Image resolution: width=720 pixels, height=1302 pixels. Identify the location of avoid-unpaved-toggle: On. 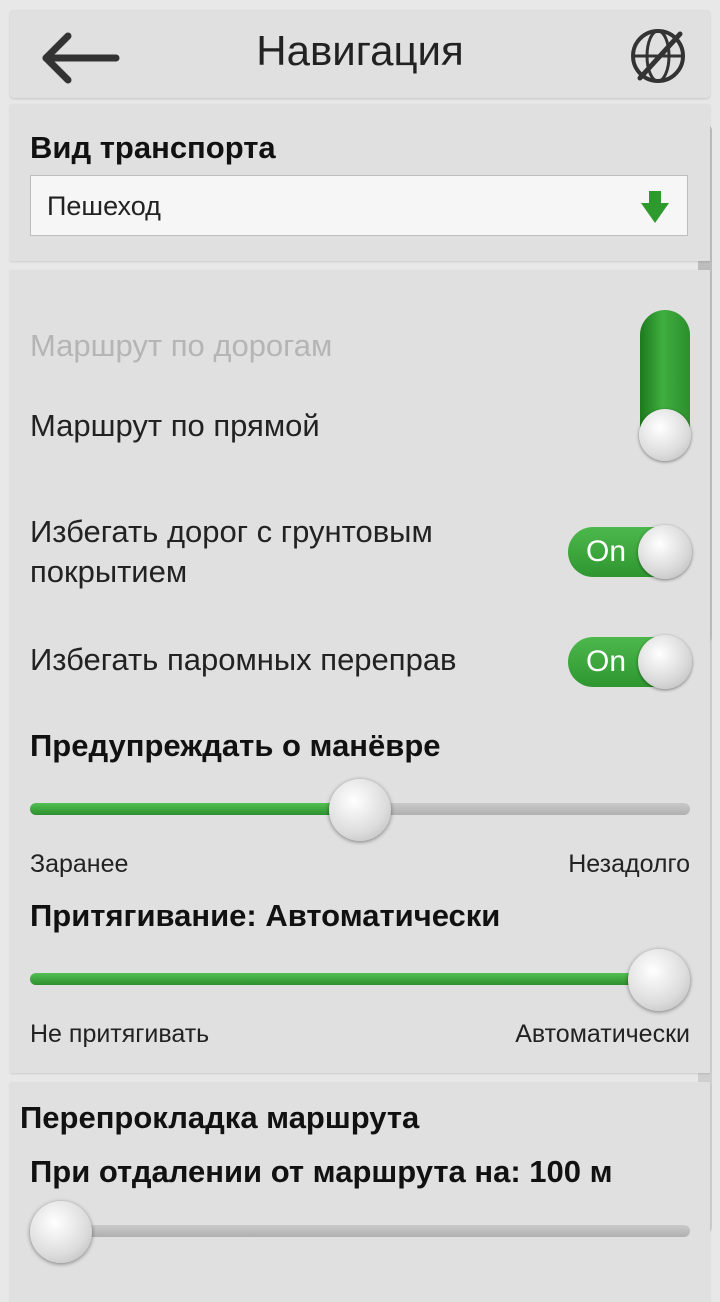
(630, 552).